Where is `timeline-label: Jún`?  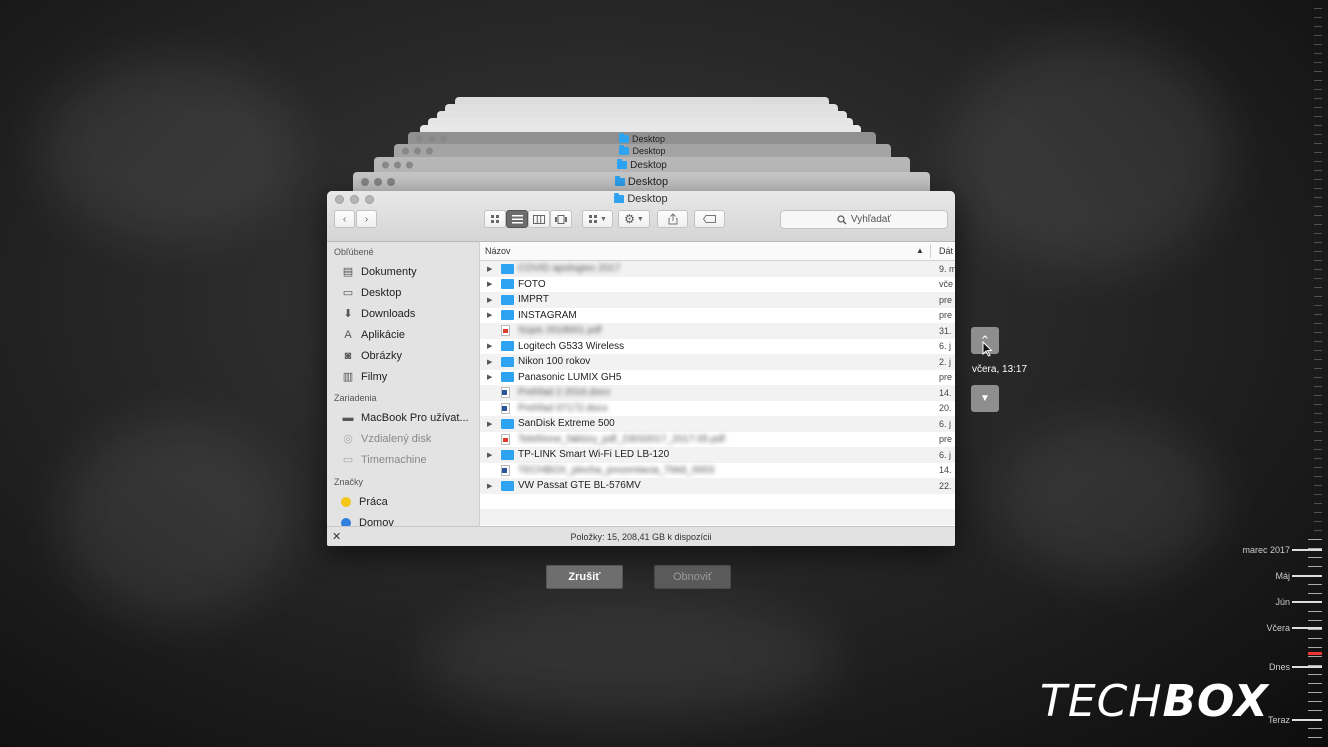 timeline-label: Jún is located at coordinates (1282, 602).